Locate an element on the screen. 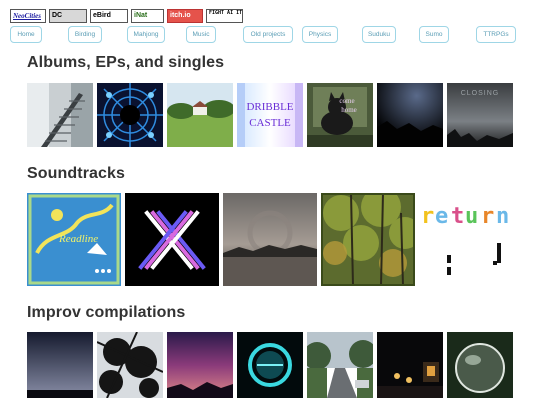 The image size is (540, 405). misty-lake-icon is located at coordinates (270, 239).